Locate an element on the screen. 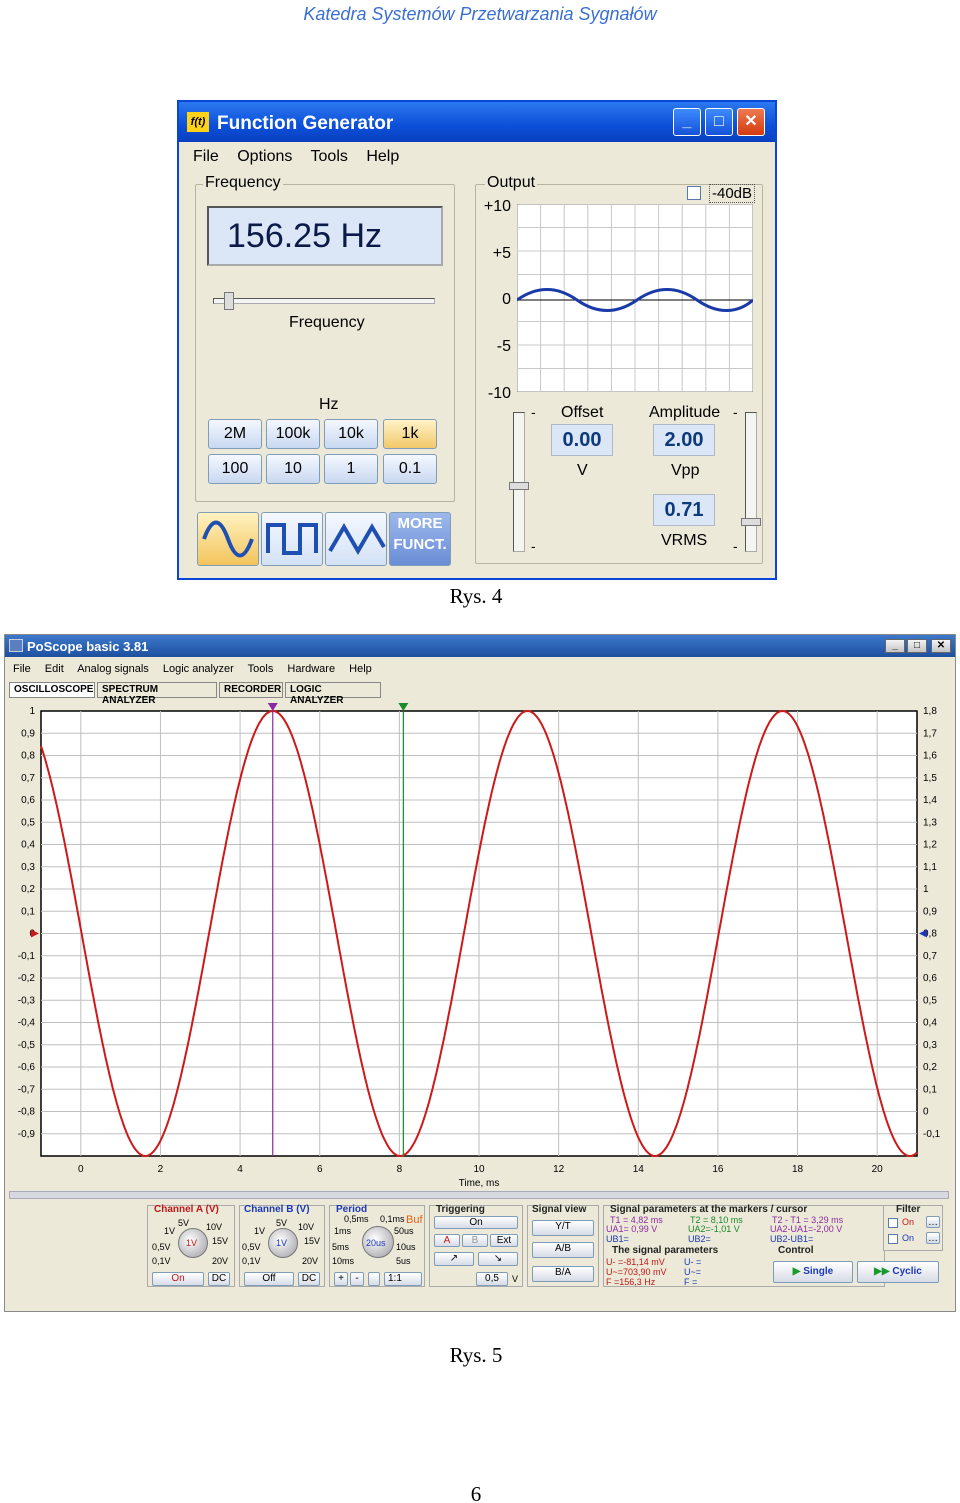 The width and height of the screenshot is (960, 1503). period-range: 0,1ms is located at coordinates (392, 1219).